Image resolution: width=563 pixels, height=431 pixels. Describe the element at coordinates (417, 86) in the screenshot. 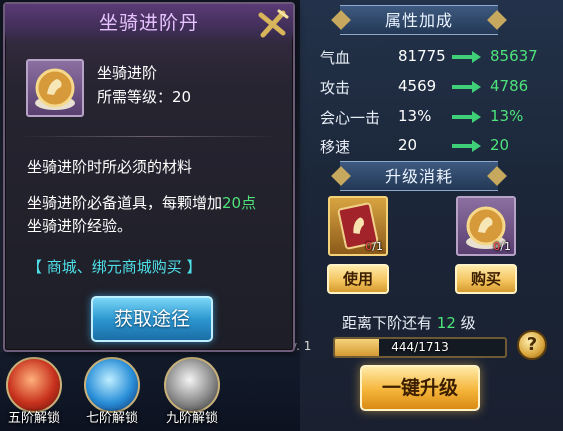

I see `attr-current: 4569` at that location.